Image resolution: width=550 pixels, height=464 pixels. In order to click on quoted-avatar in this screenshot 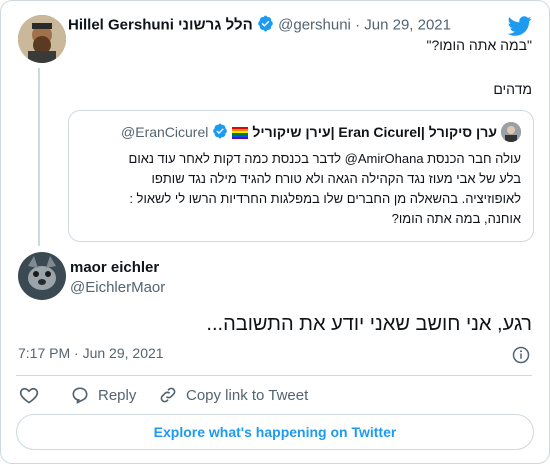, I will do `click(511, 132)`.